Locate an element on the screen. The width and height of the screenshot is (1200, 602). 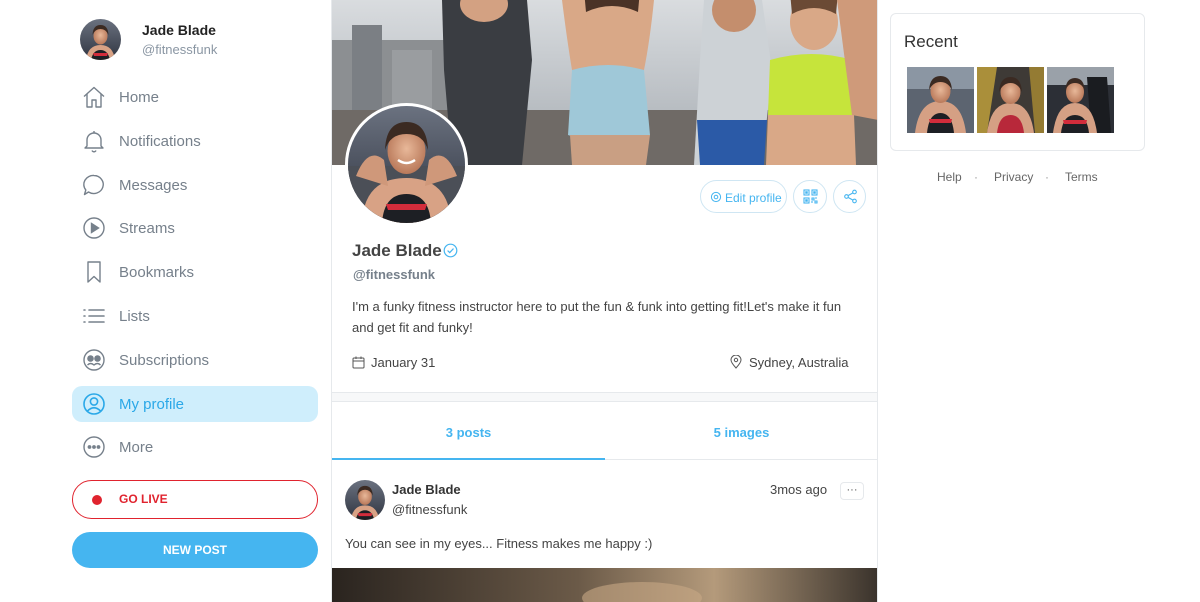
tab-images: 5 images is located at coordinates (741, 431).